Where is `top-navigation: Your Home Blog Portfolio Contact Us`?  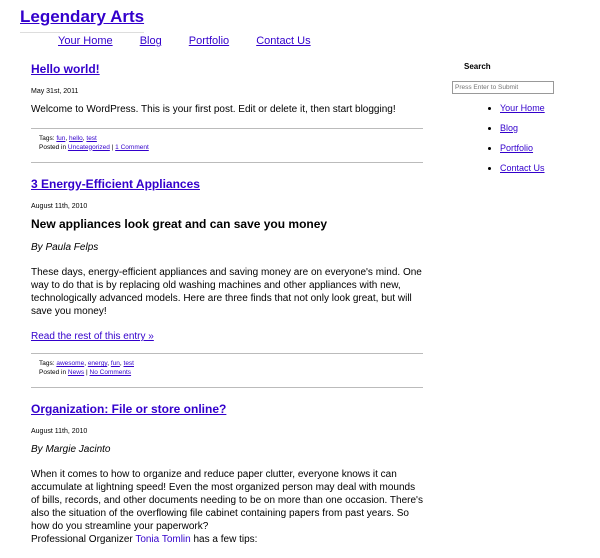
top-navigation: Your Home Blog Portfolio Contact Us is located at coordinates (196, 41).